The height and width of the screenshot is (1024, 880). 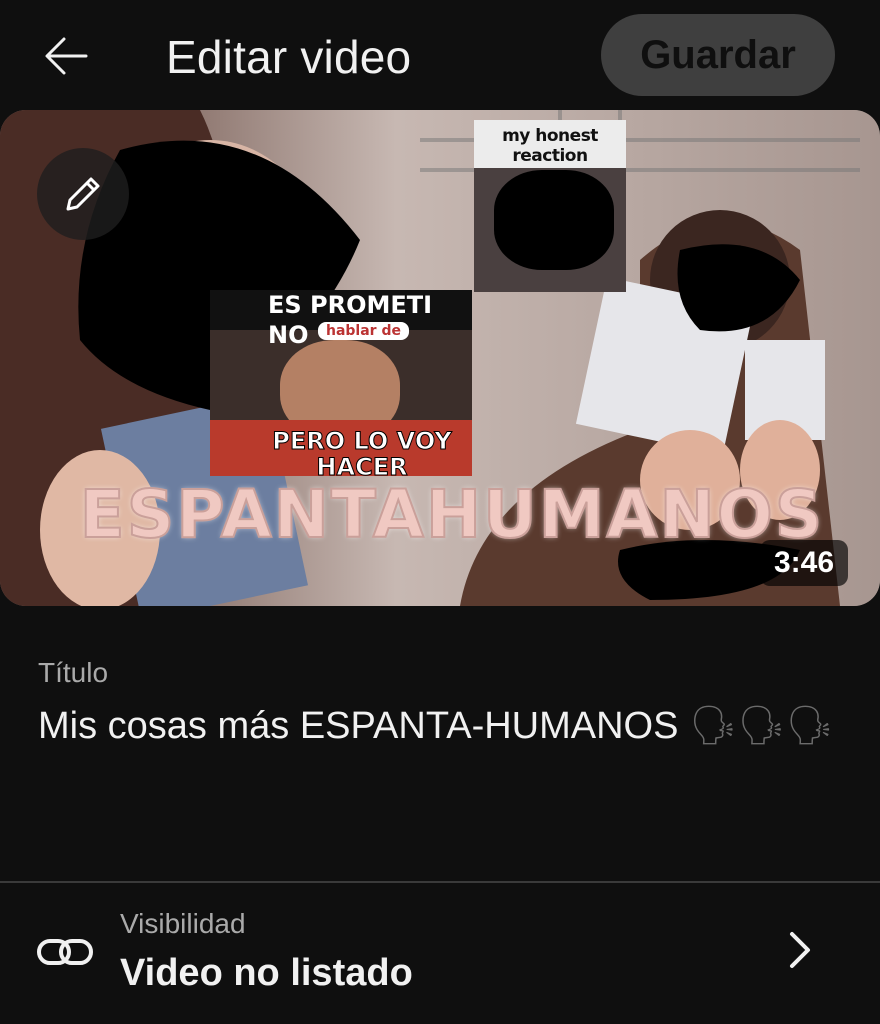 What do you see at coordinates (358, 726) in the screenshot?
I see `title-text: Mis cosas más ESPANTA-HUMANOS` at bounding box center [358, 726].